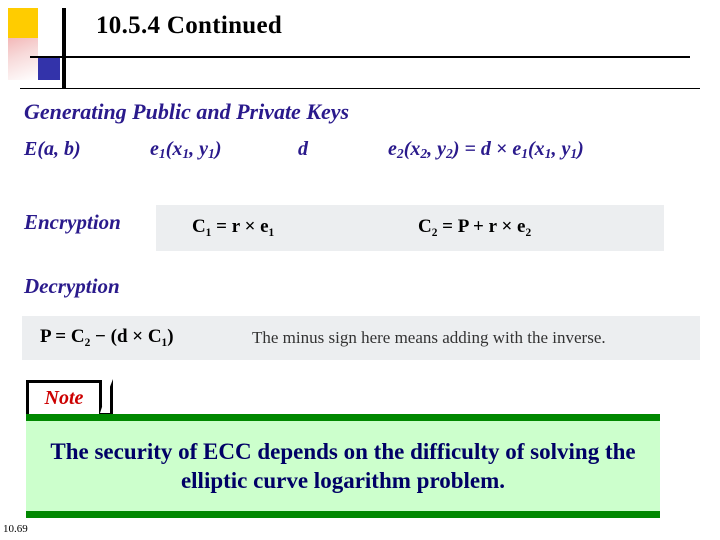  What do you see at coordinates (52, 149) in the screenshot?
I see `key-curve-equation: E(a, b)` at bounding box center [52, 149].